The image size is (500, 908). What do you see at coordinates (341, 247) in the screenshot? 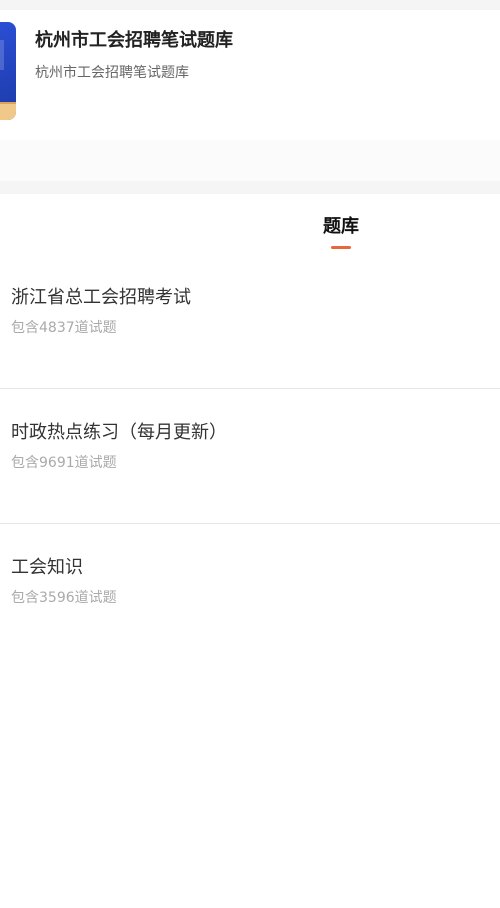
I see `active-tab-indicator` at bounding box center [341, 247].